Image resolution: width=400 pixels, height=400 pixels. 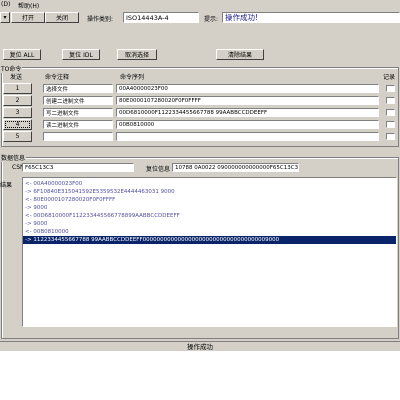 I want to click on bottom-panel, so click(x=200, y=375).